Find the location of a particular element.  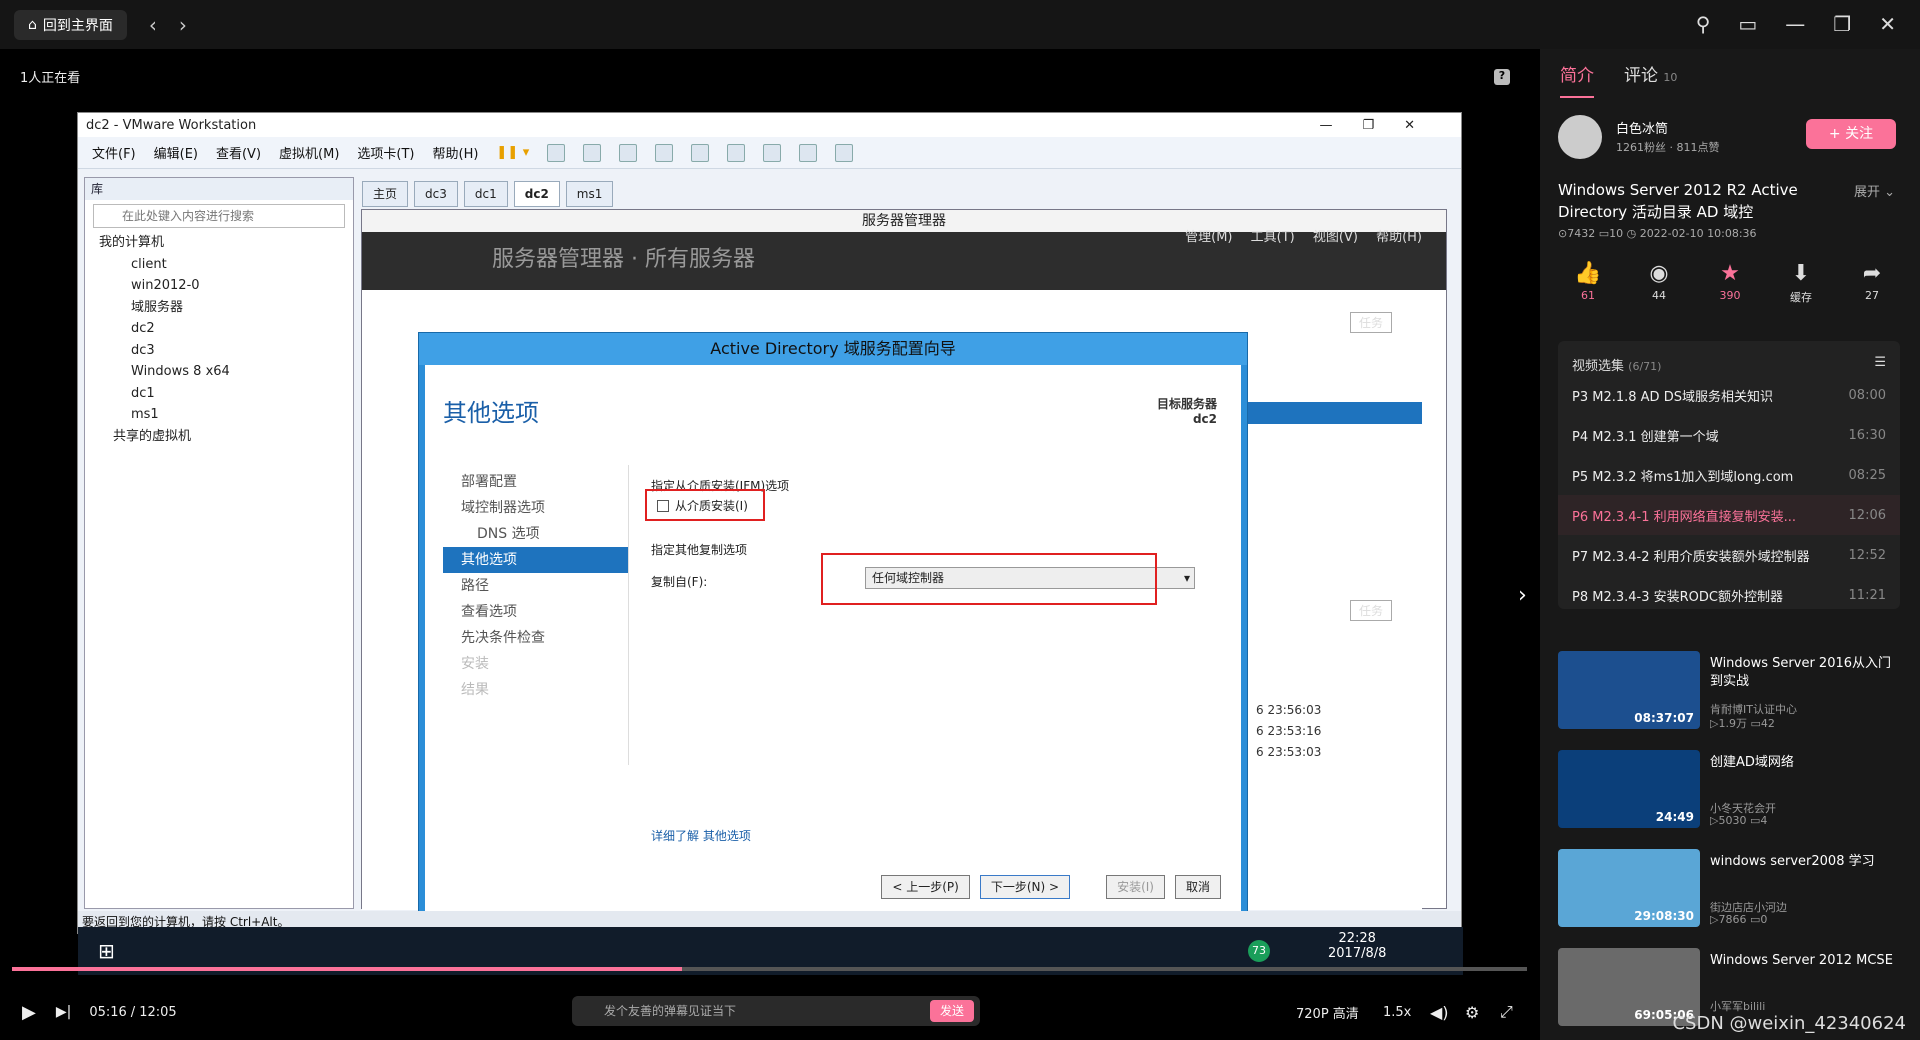

tree-item: dc1 is located at coordinates (226, 394).